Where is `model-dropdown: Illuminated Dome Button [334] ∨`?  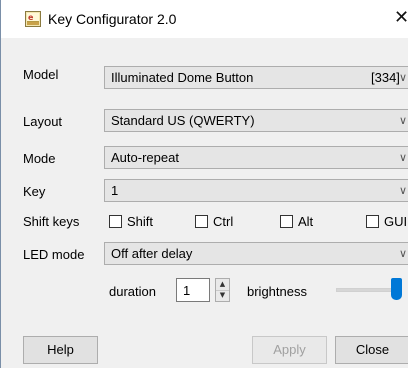 model-dropdown: Illuminated Dome Button [334] ∨ is located at coordinates (256, 77).